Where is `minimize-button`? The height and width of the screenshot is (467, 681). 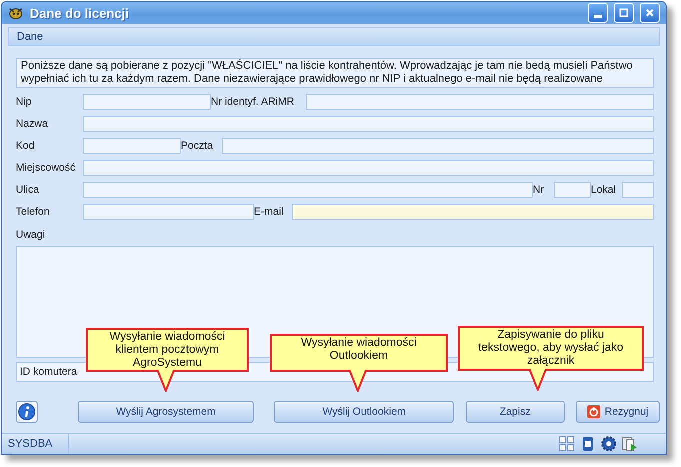
minimize-button is located at coordinates (598, 13).